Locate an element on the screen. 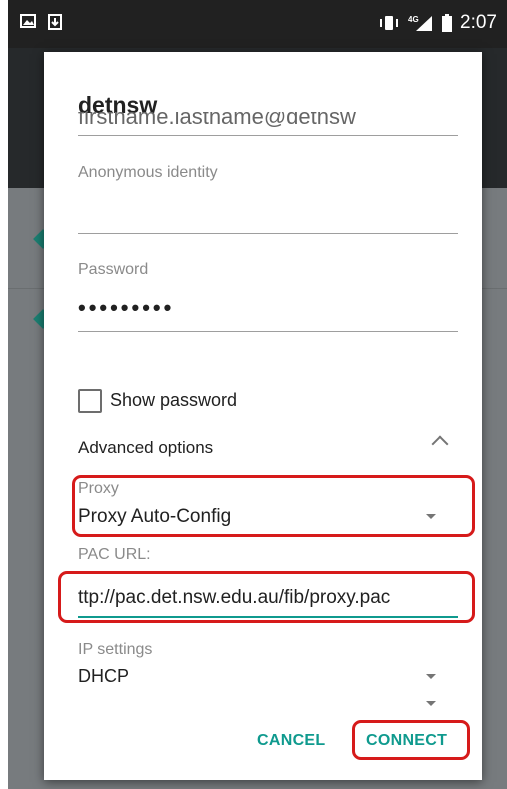 The width and height of the screenshot is (507, 789). pac-url-label: PAC URL: is located at coordinates (114, 554).